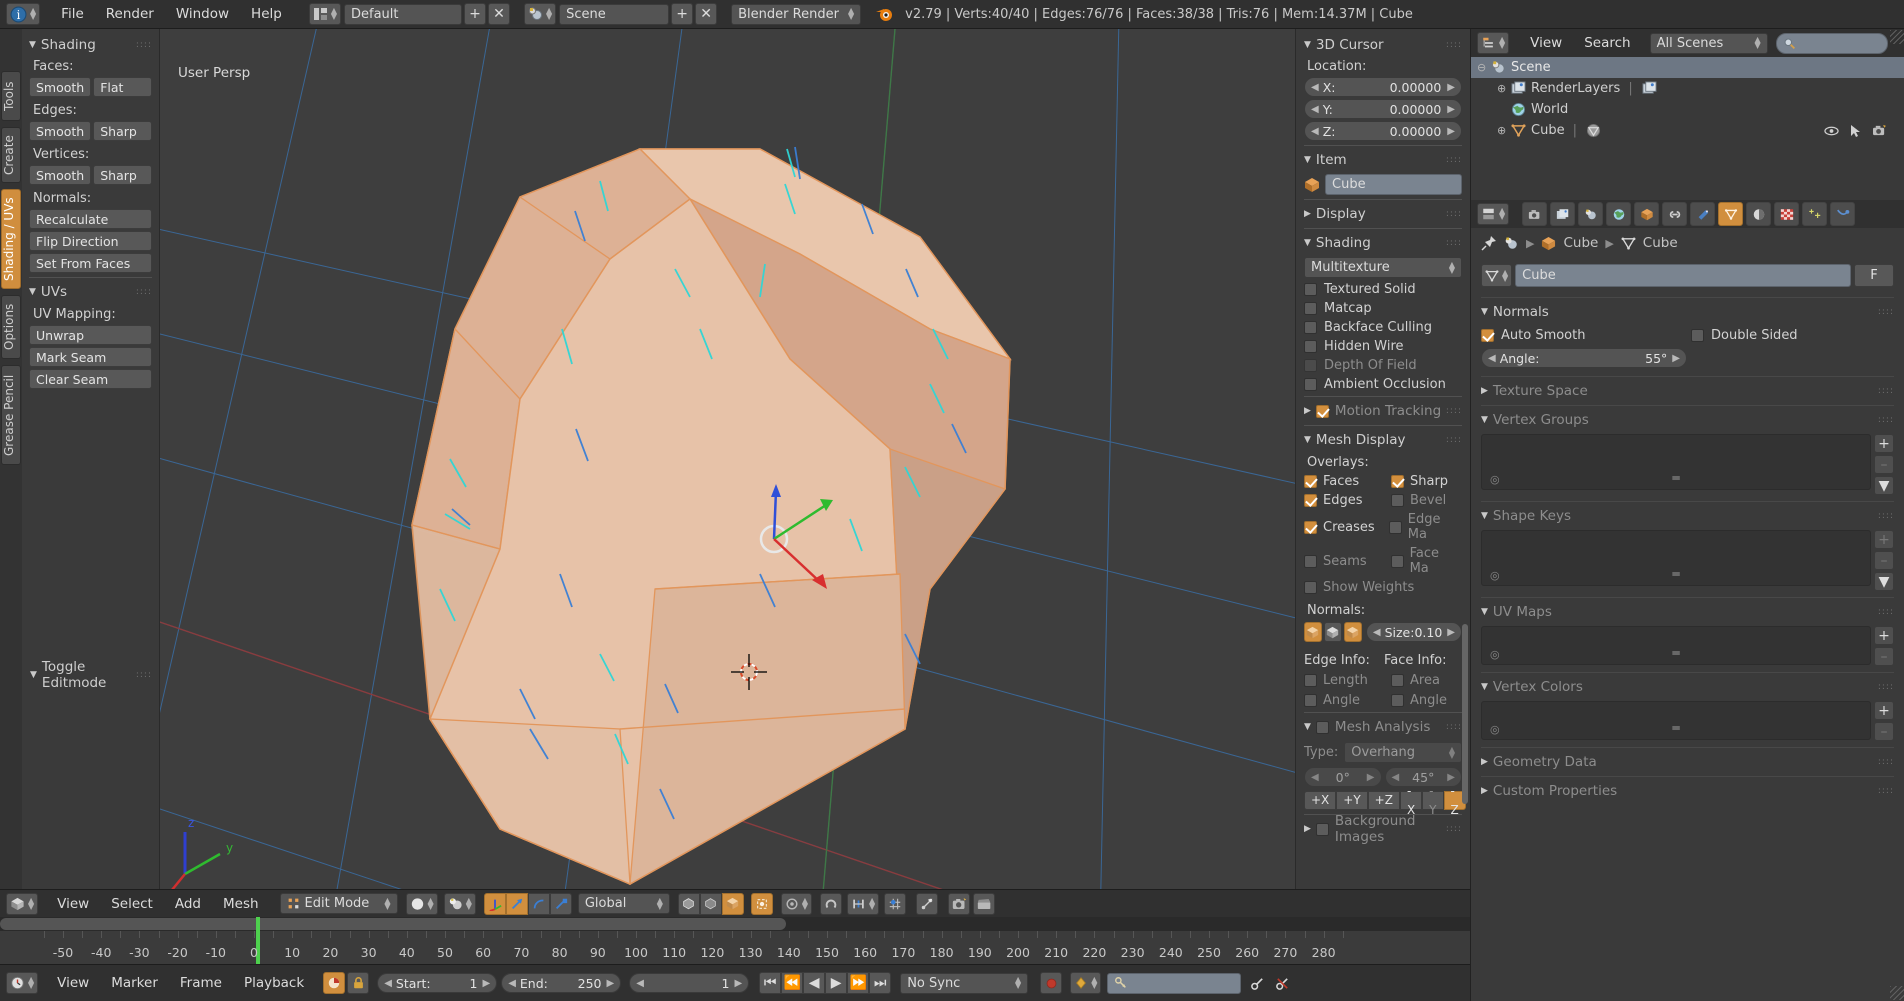 Image resolution: width=1904 pixels, height=1001 pixels. What do you see at coordinates (549, 14) in the screenshot?
I see `scene-spin-icon: ▲ ▼` at bounding box center [549, 14].